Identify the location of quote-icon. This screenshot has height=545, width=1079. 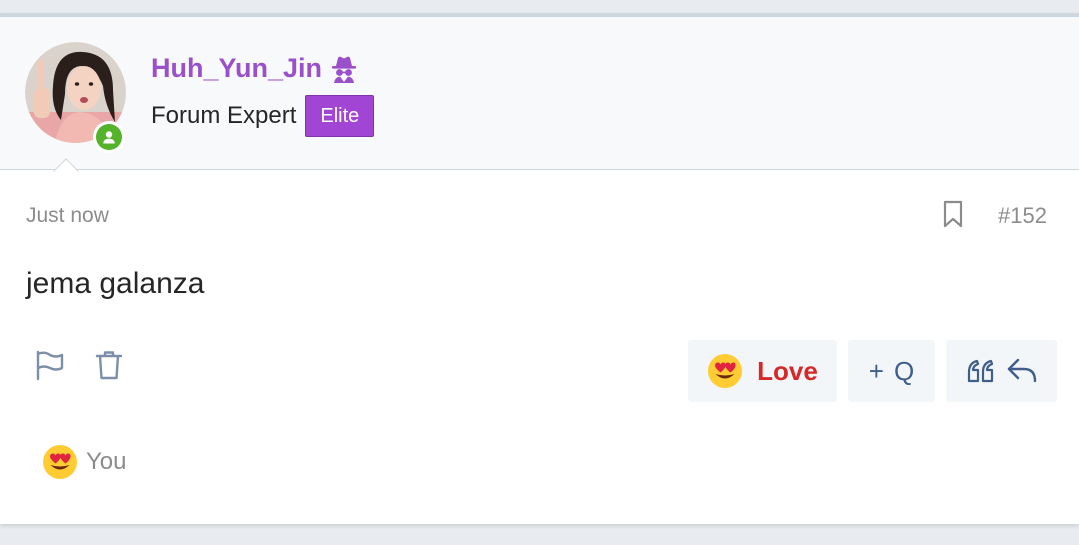
(980, 371).